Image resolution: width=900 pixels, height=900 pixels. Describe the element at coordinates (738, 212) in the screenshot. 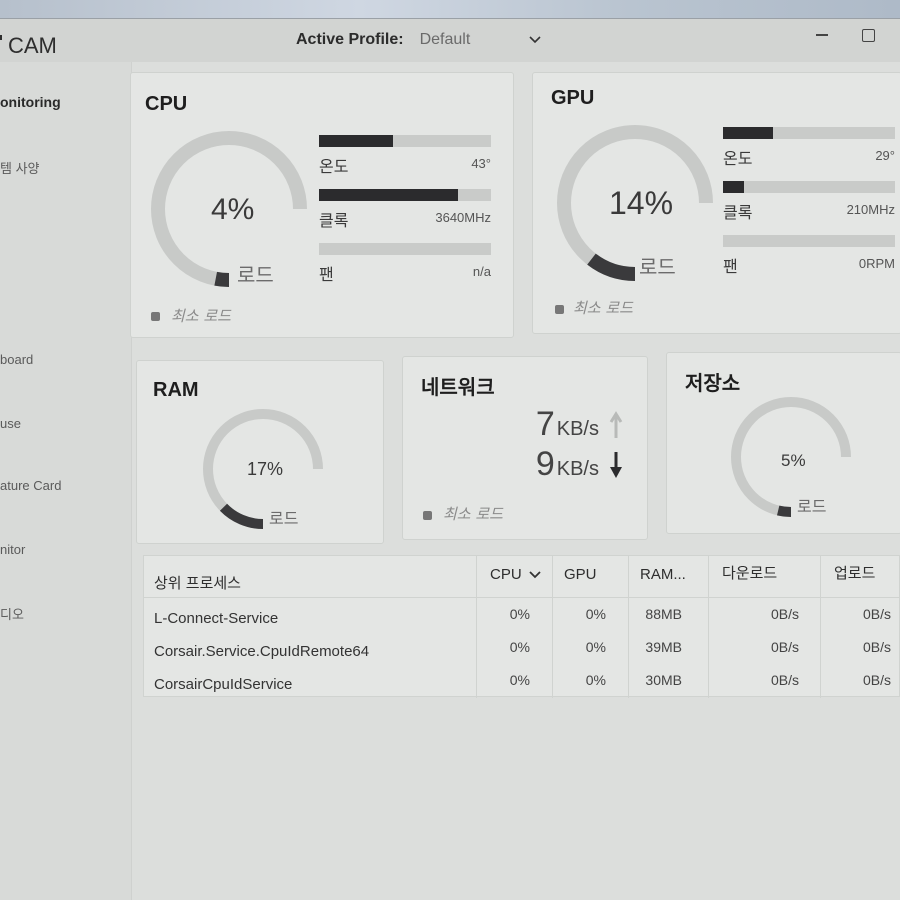

I see `gpu-clock-label: 클록` at that location.